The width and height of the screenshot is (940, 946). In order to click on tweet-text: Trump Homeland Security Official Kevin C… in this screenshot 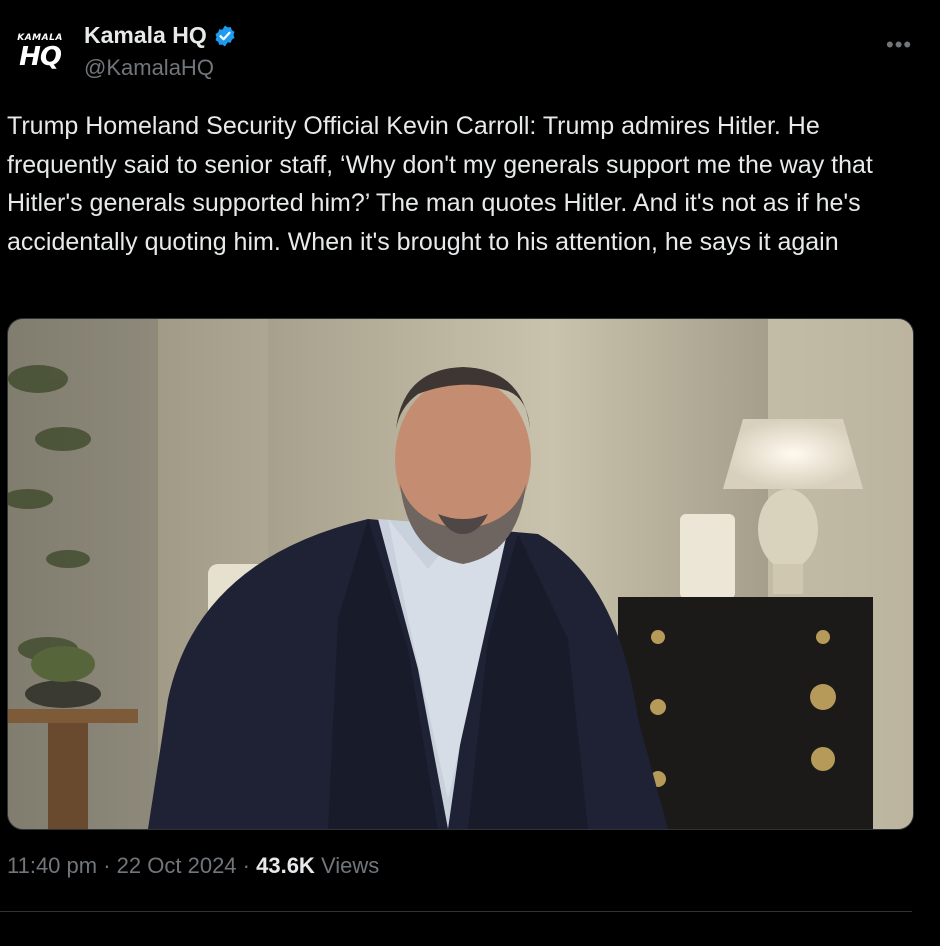, I will do `click(440, 184)`.